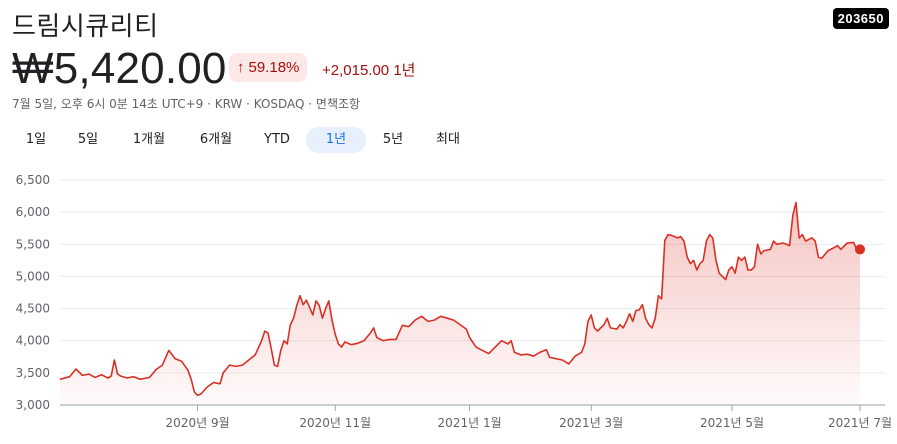  What do you see at coordinates (33, 276) in the screenshot?
I see `y-tick-label: 5,000` at bounding box center [33, 276].